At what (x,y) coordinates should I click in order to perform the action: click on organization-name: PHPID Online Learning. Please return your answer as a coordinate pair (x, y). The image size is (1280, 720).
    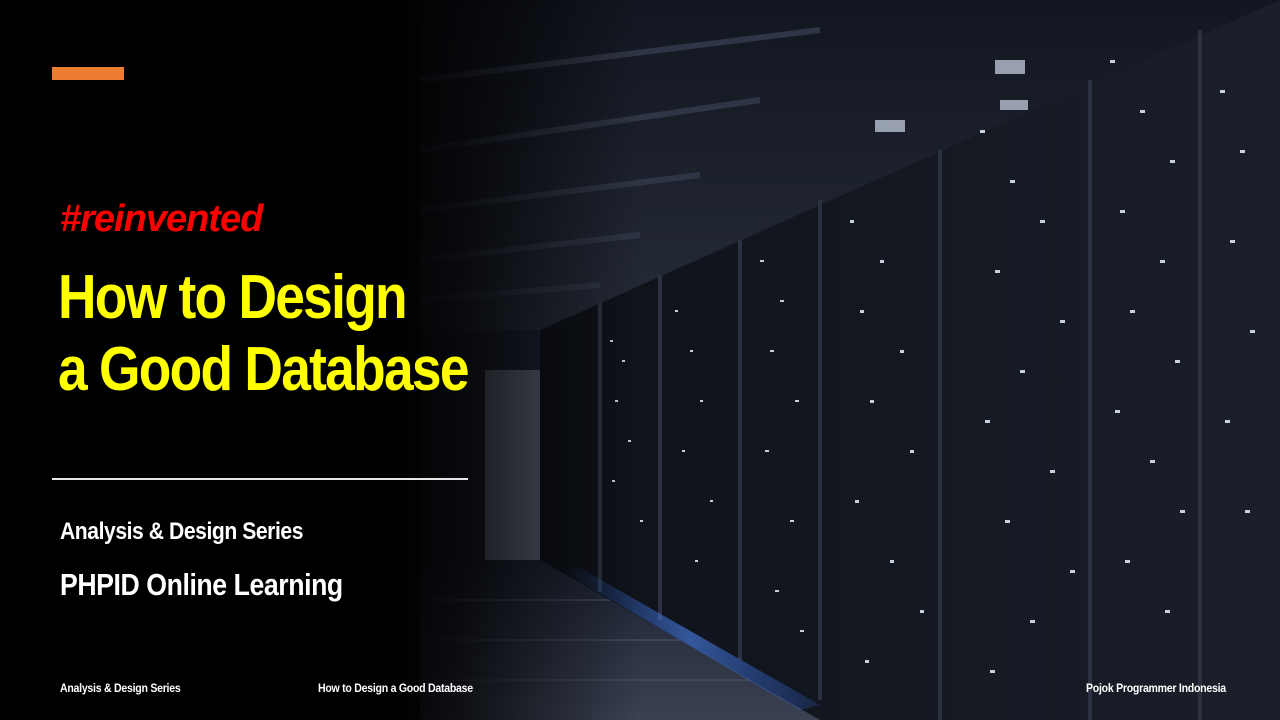
    Looking at the image, I should click on (201, 584).